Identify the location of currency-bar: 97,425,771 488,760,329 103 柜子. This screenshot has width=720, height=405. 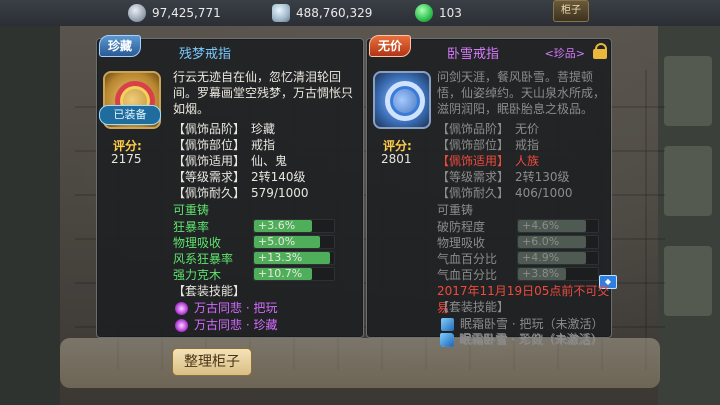
(360, 13).